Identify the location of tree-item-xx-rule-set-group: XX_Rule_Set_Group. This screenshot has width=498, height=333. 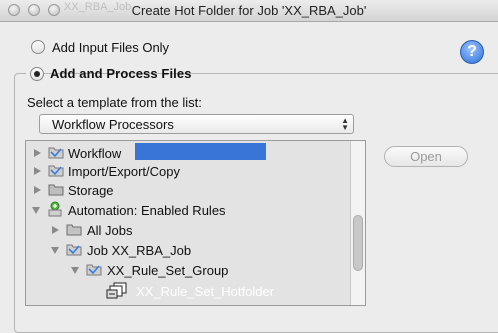
(186, 270).